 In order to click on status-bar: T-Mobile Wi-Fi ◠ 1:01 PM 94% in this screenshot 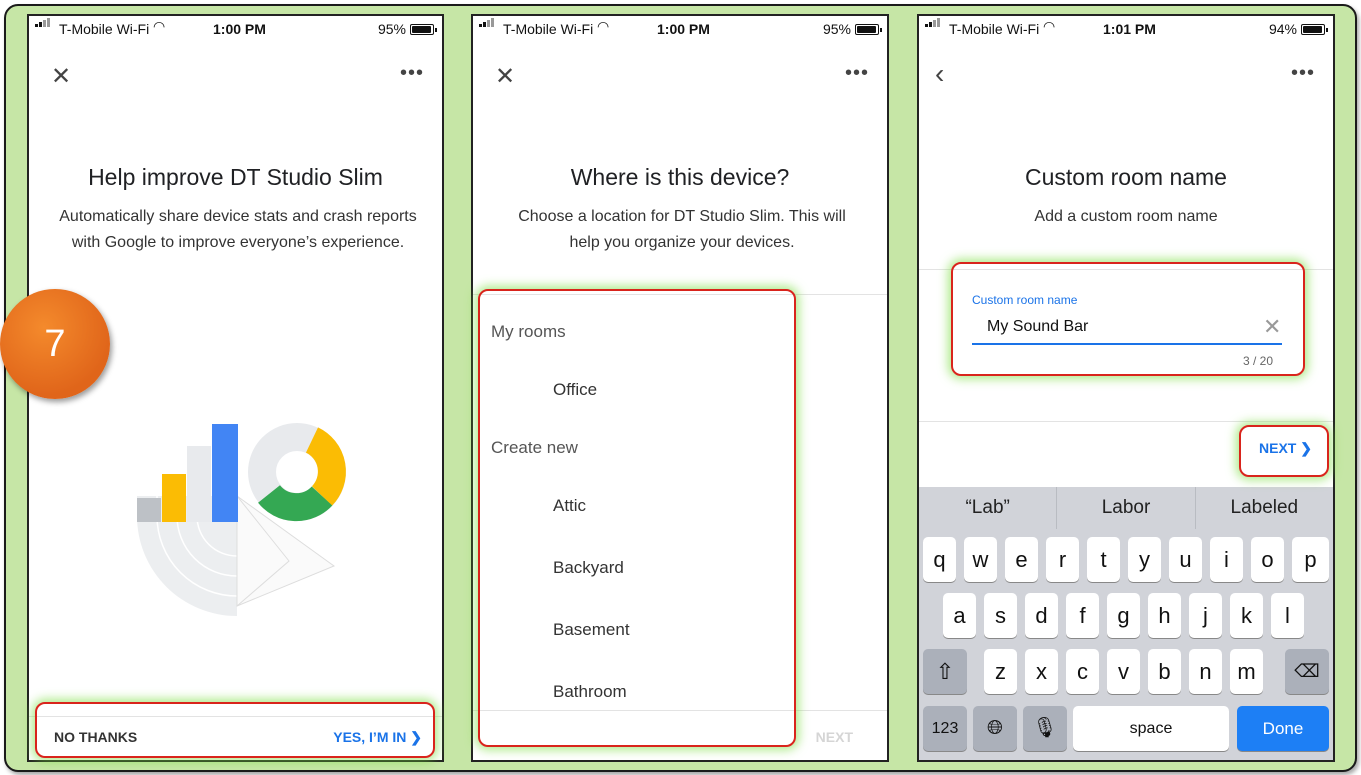, I will do `click(1126, 29)`.